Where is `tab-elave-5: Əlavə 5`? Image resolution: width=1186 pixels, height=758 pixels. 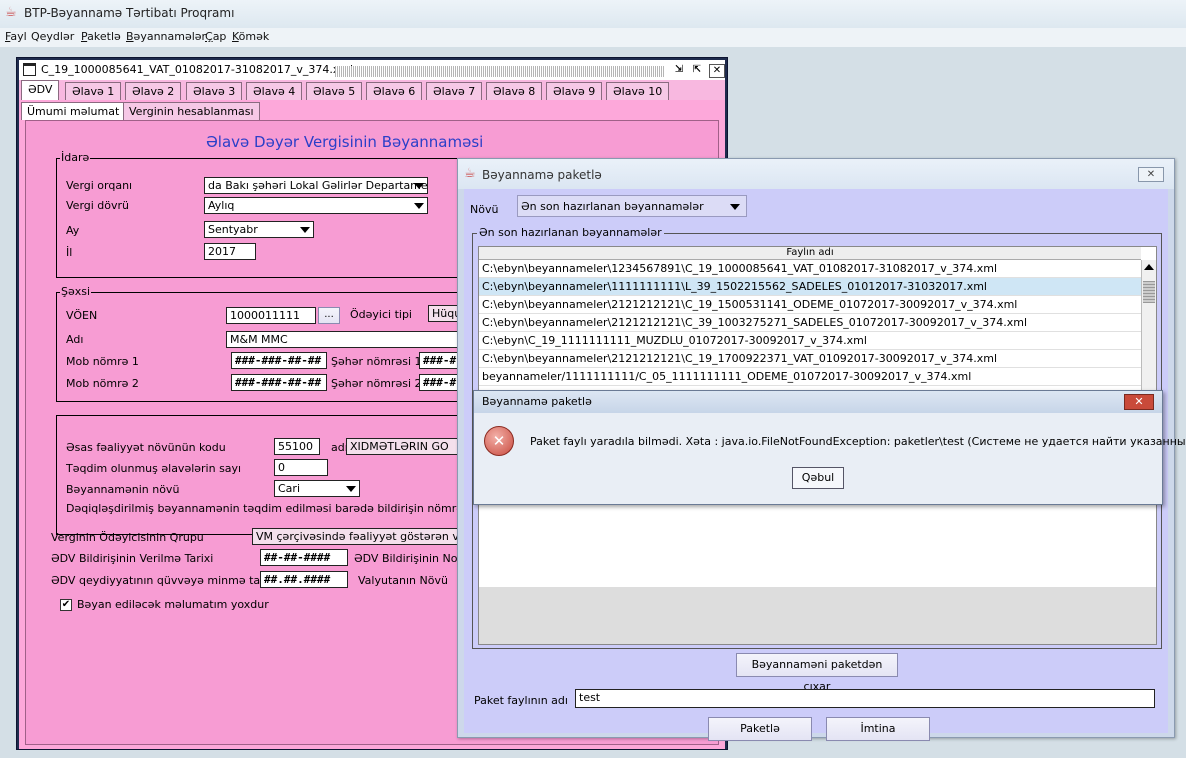 tab-elave-5: Əlavə 5 is located at coordinates (334, 91).